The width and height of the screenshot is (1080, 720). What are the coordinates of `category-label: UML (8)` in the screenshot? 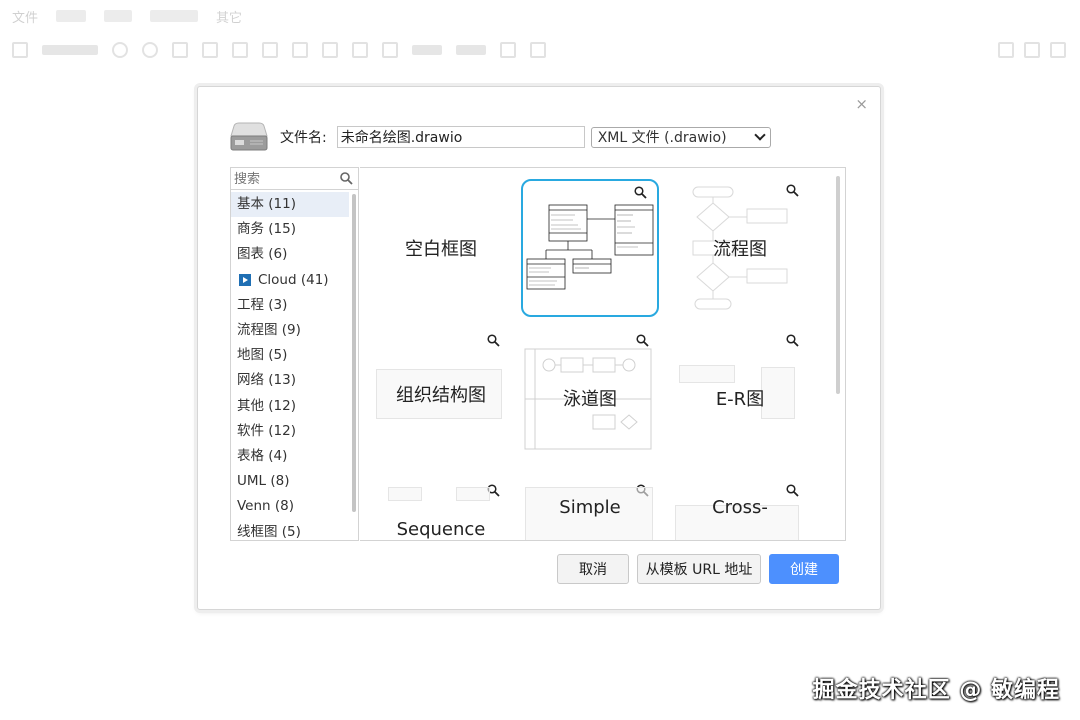 It's located at (263, 481).